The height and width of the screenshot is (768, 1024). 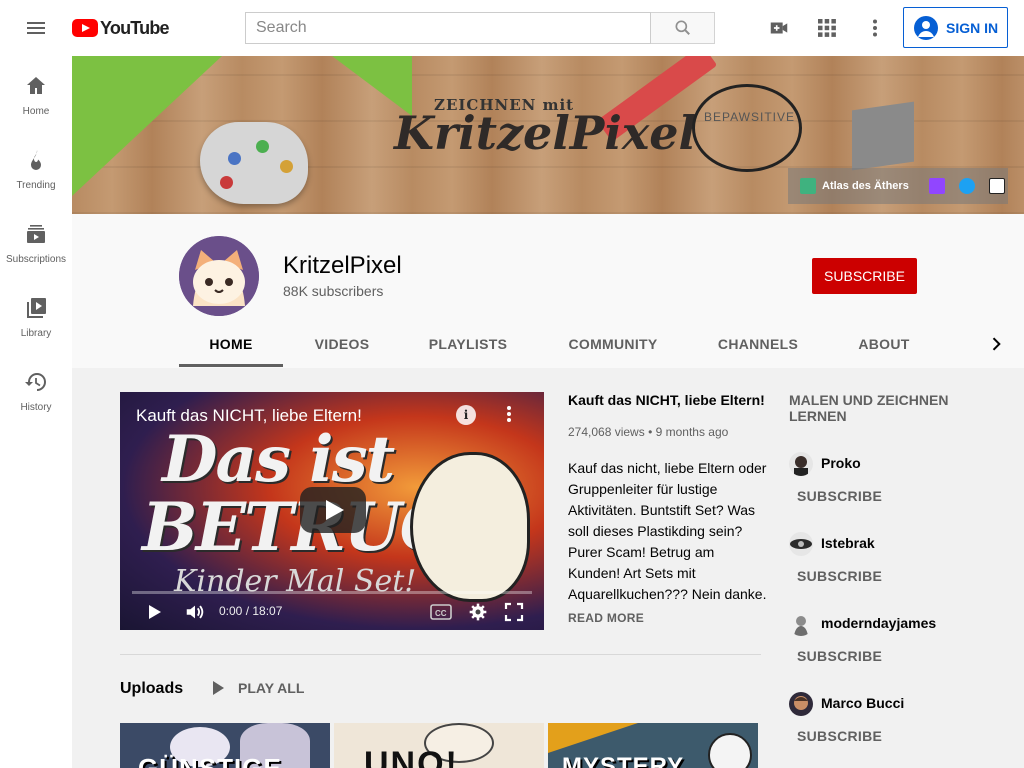 What do you see at coordinates (841, 463) in the screenshot?
I see `channel-name: Proko` at bounding box center [841, 463].